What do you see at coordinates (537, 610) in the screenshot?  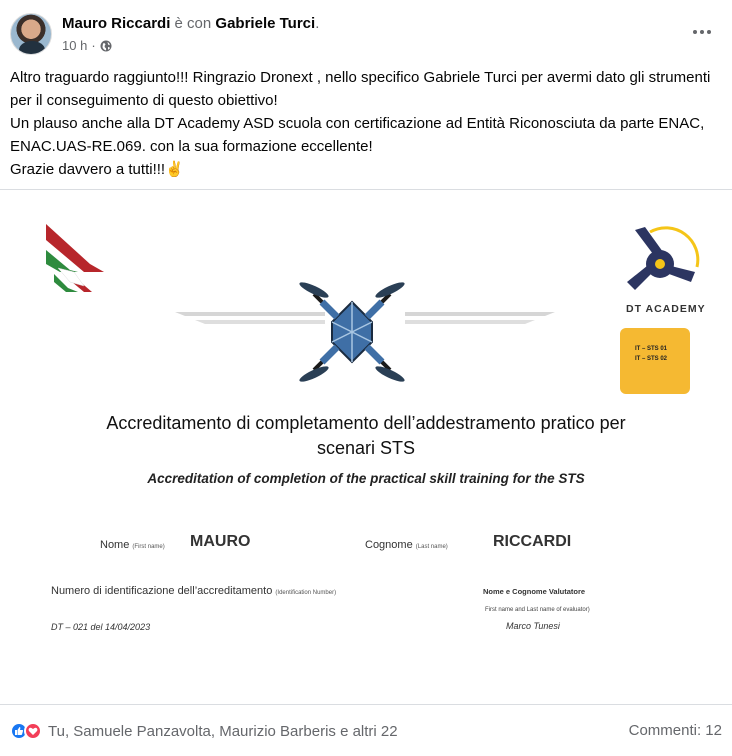 I see `evaluator-label-en: First name and Last name of evaluator)` at bounding box center [537, 610].